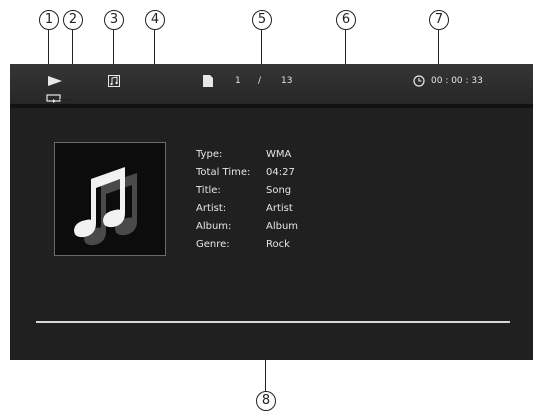 This screenshot has height=414, width=533. I want to click on info-label-title: Title:, so click(208, 190).